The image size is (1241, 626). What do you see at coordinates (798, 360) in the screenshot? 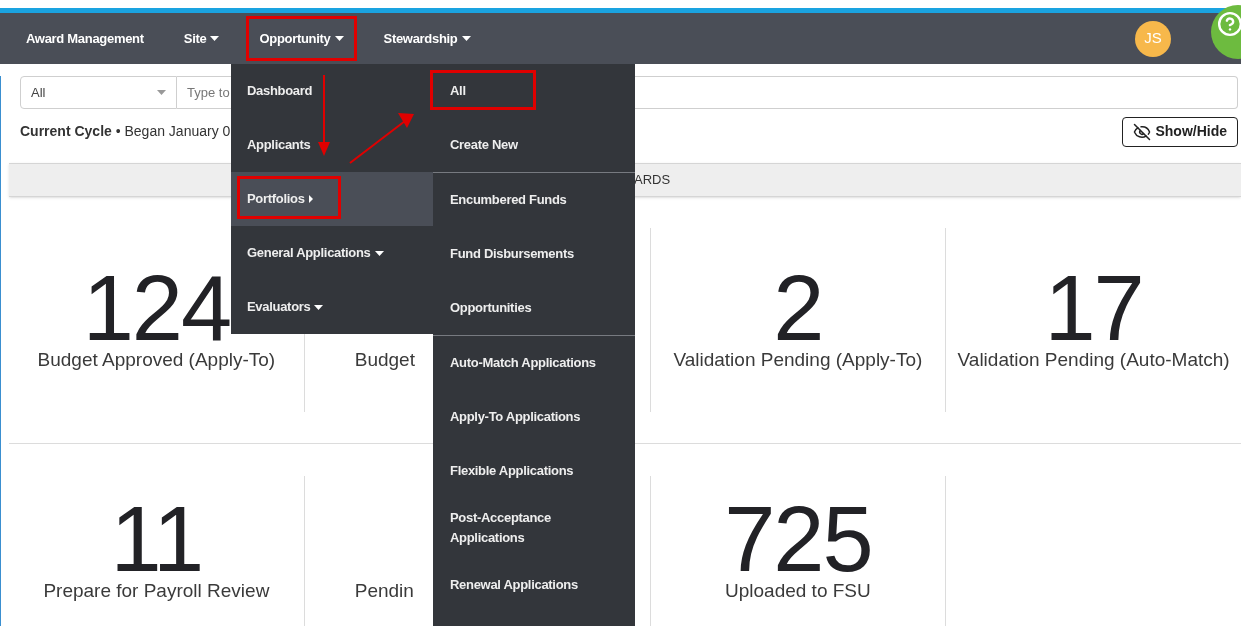
I see `stat-label: Validation Pending (Apply-To)` at bounding box center [798, 360].